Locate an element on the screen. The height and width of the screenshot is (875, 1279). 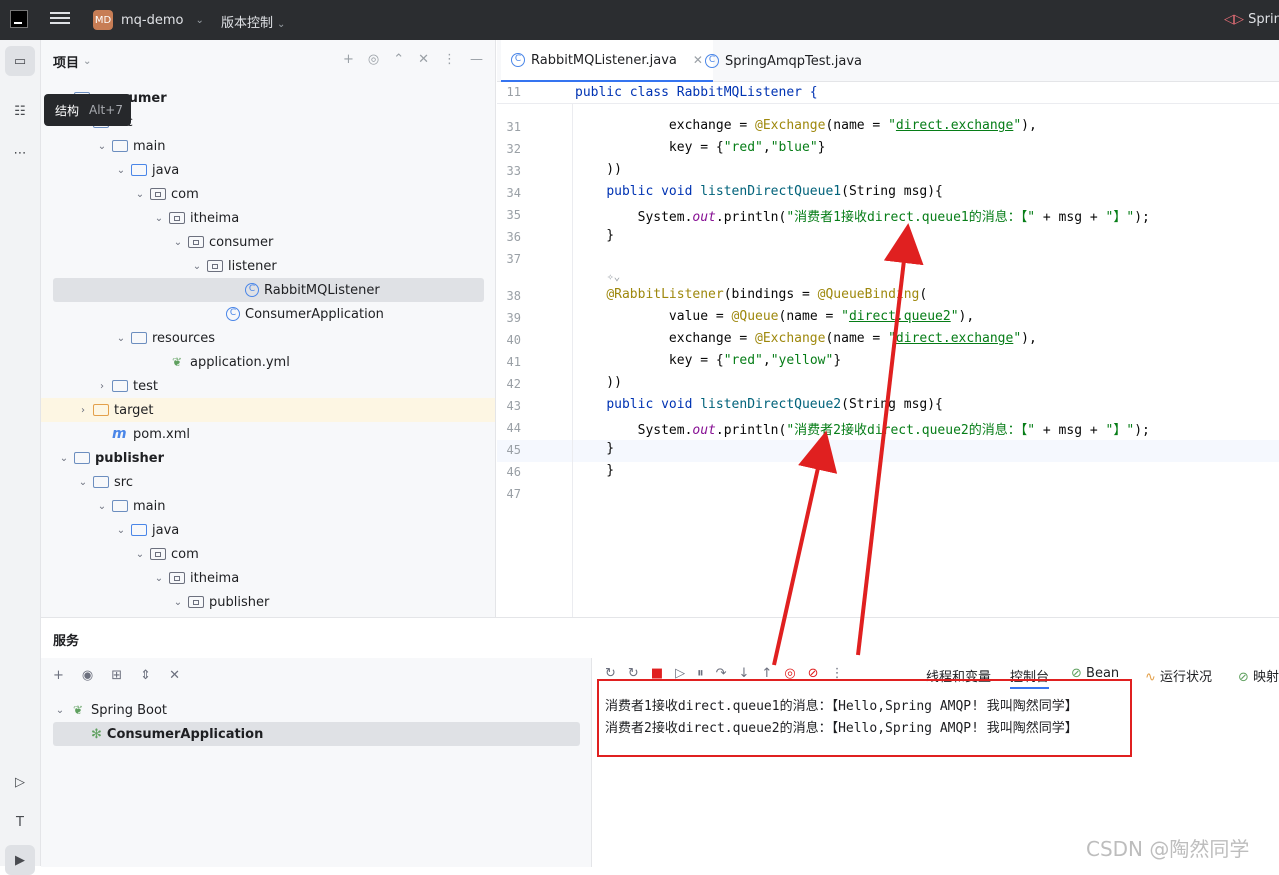
tree-item: ⌄ consumer is located at coordinates (268, 242).